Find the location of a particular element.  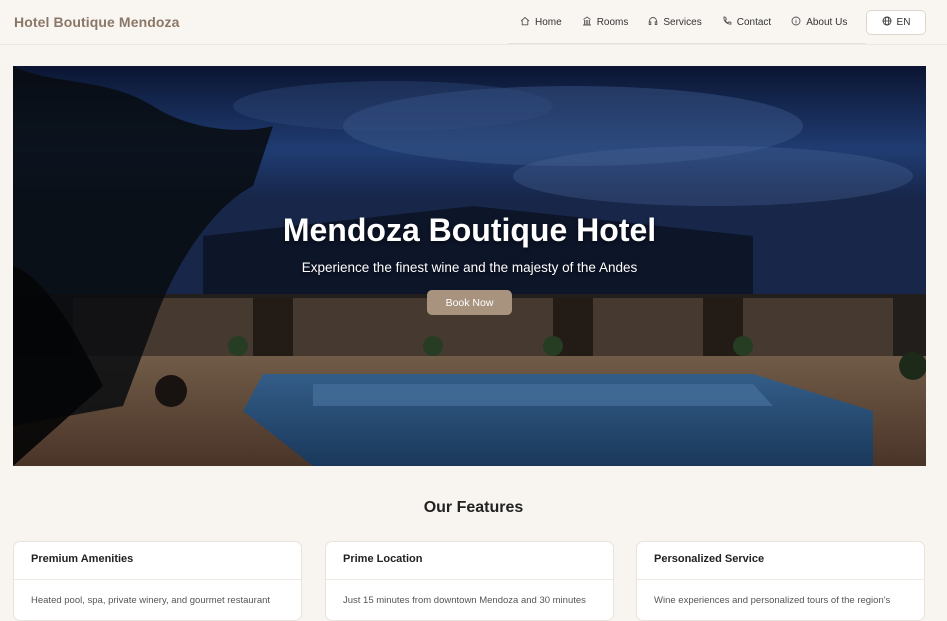

nav-item-services: Services is located at coordinates (674, 22).